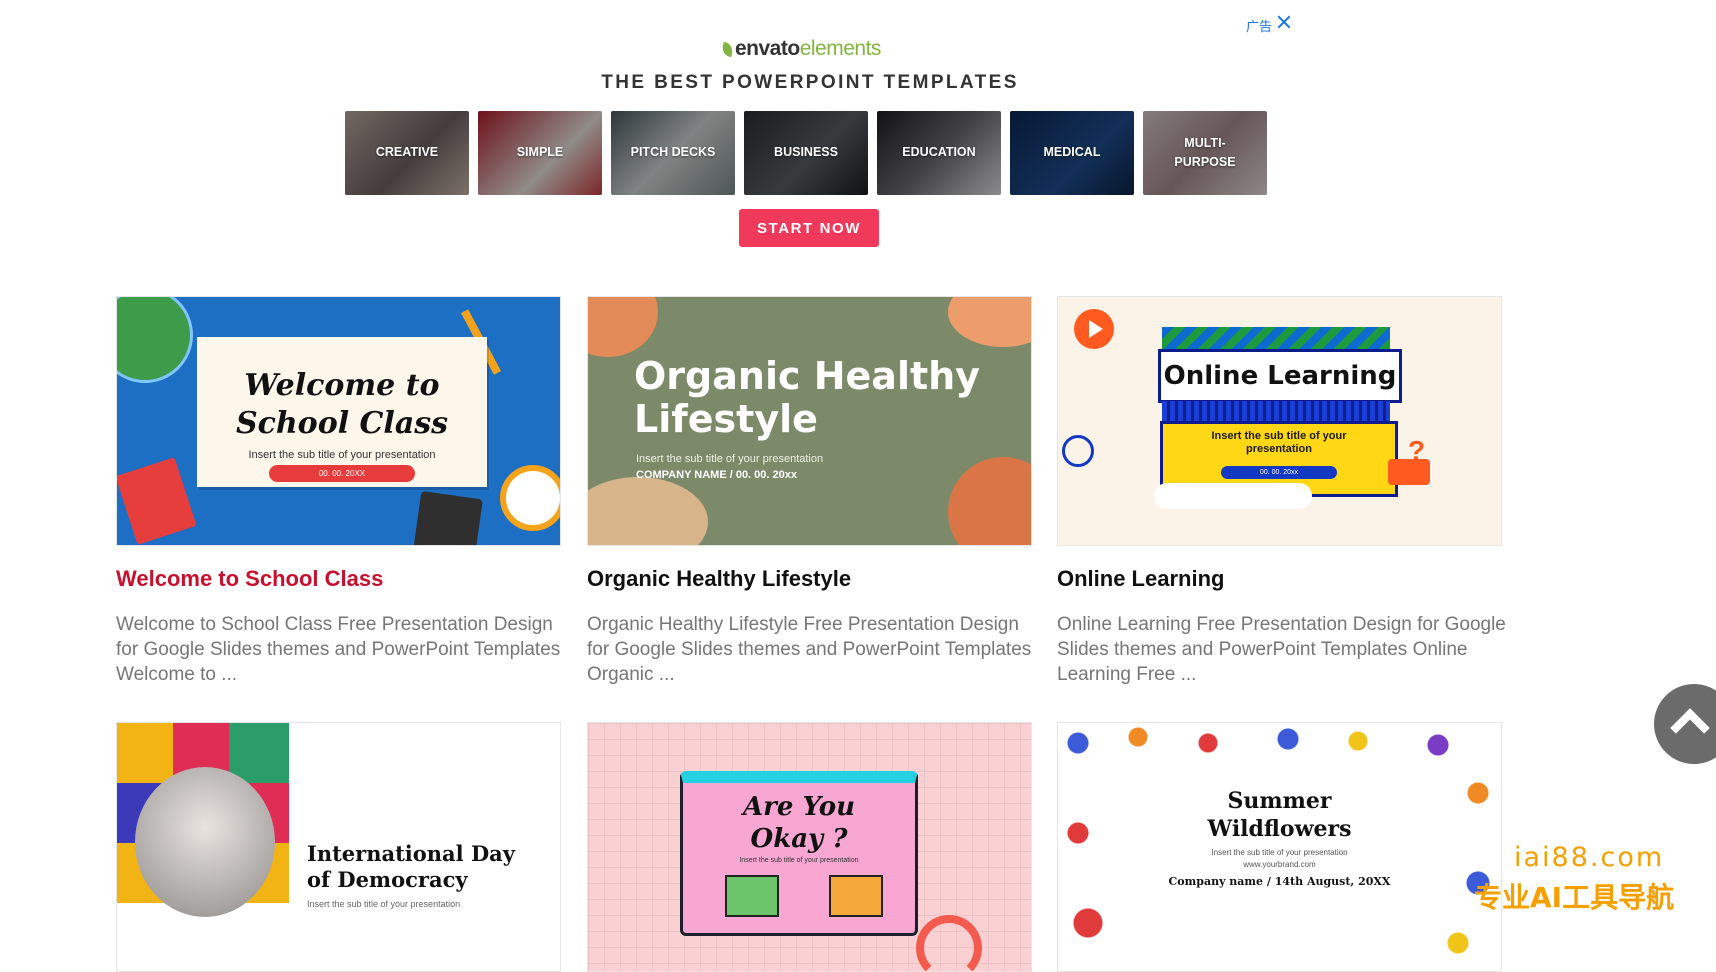 This screenshot has height=972, width=1716. What do you see at coordinates (727, 49) in the screenshot?
I see `envato-leaf-icon` at bounding box center [727, 49].